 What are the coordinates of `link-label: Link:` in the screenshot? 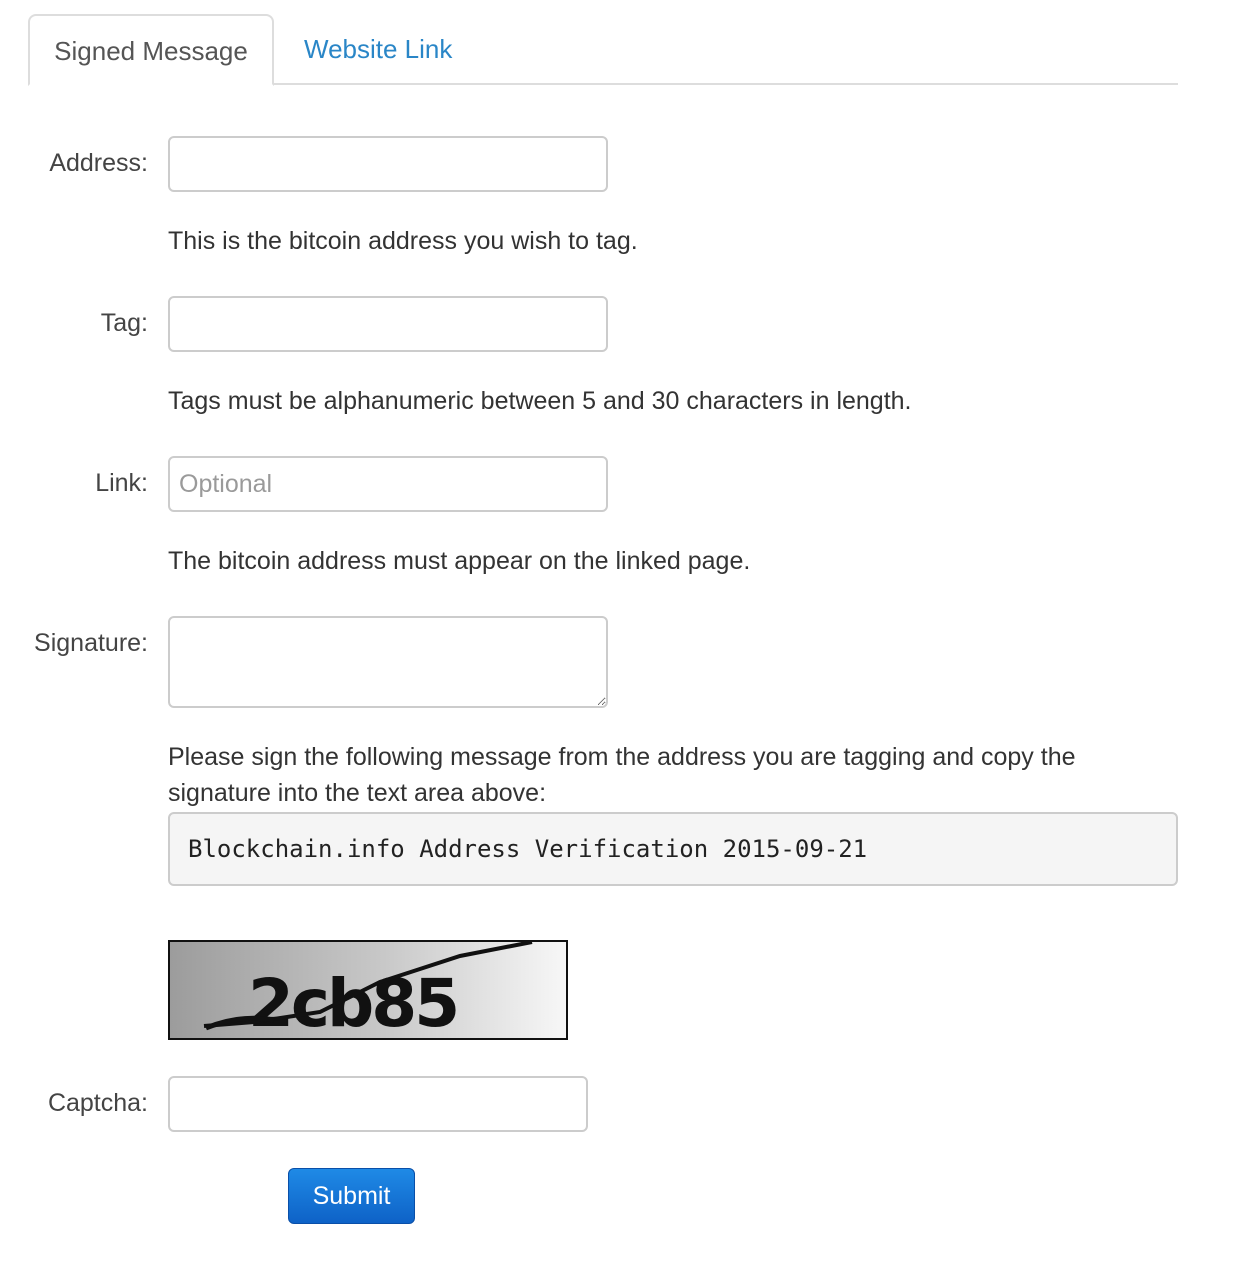 It's located at (121, 483).